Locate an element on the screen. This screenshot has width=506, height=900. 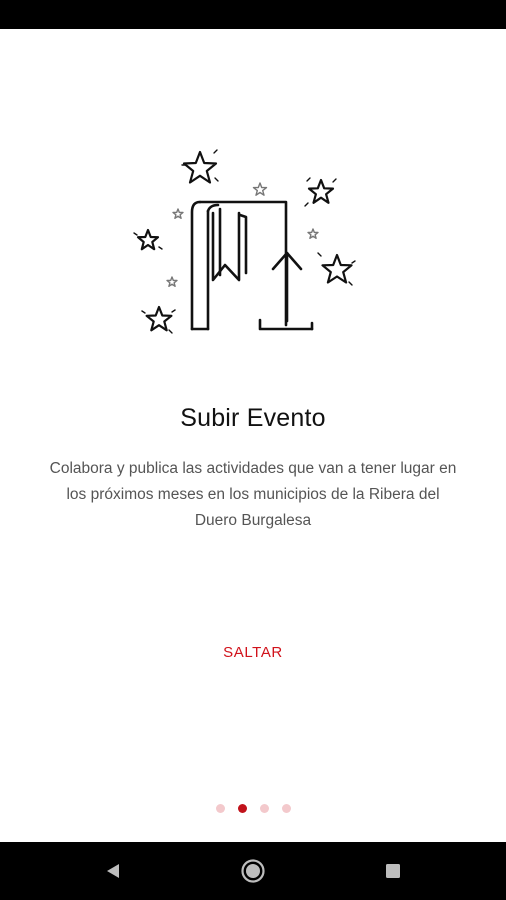
system-navigation-bar is located at coordinates (253, 871).